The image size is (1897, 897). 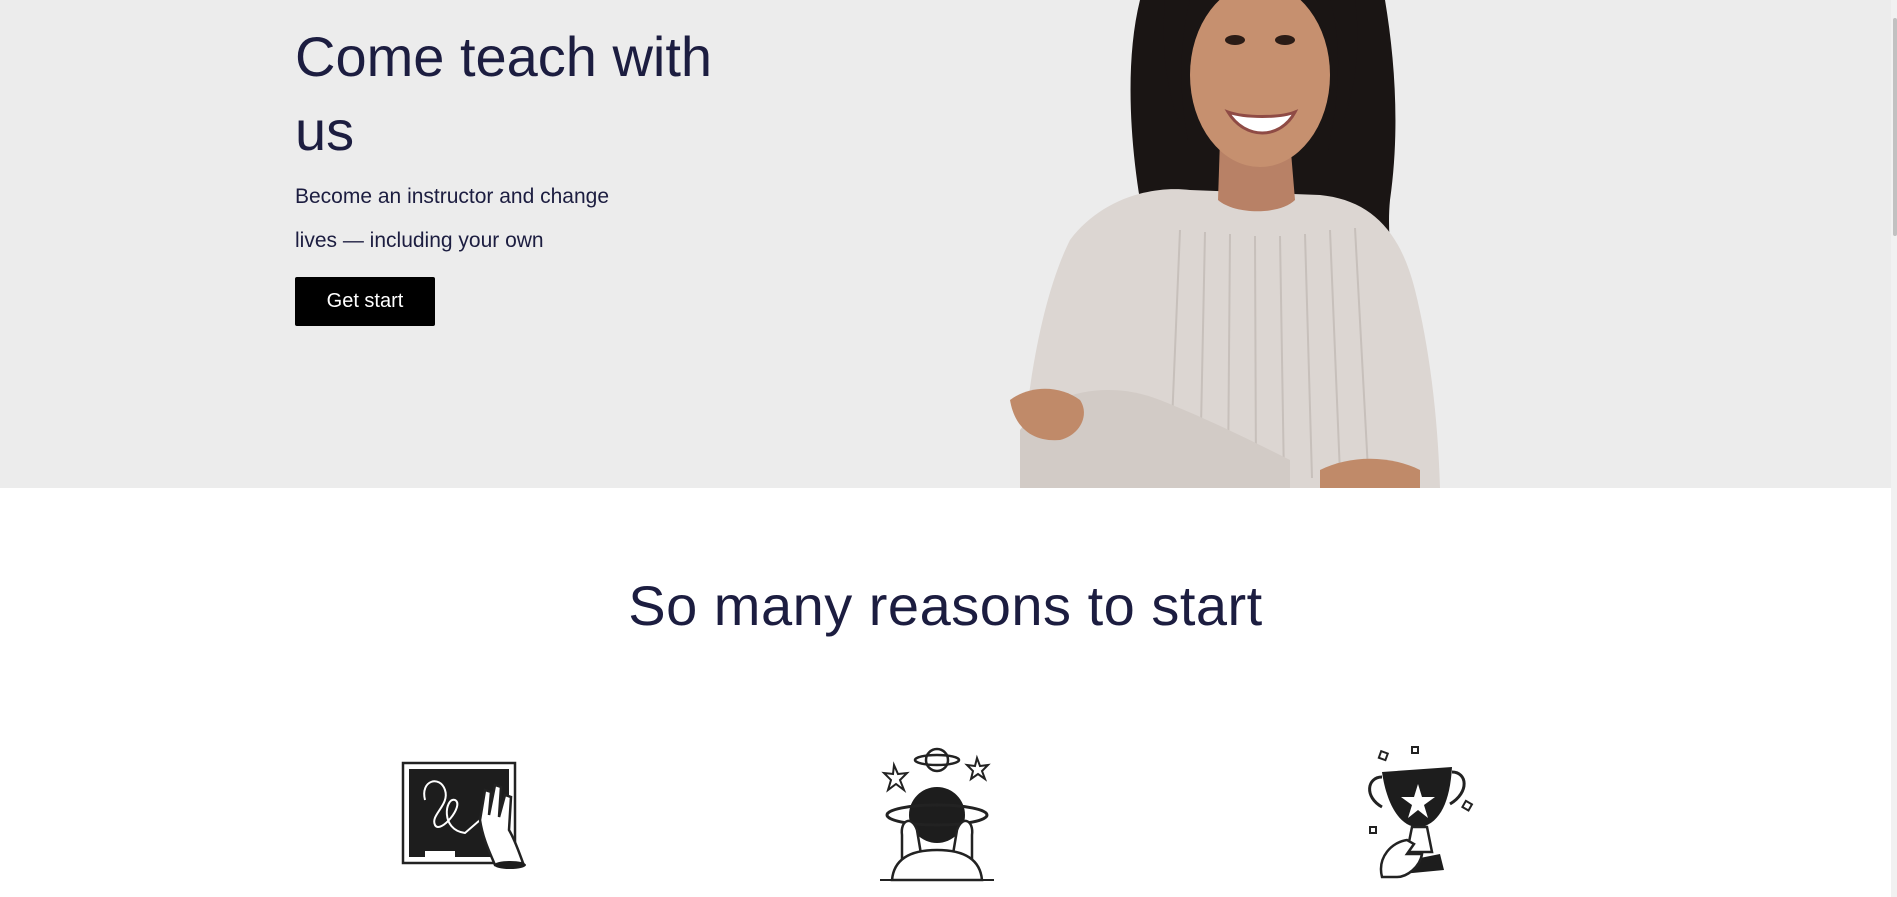 What do you see at coordinates (365, 301) in the screenshot?
I see `get-started-button: Get start` at bounding box center [365, 301].